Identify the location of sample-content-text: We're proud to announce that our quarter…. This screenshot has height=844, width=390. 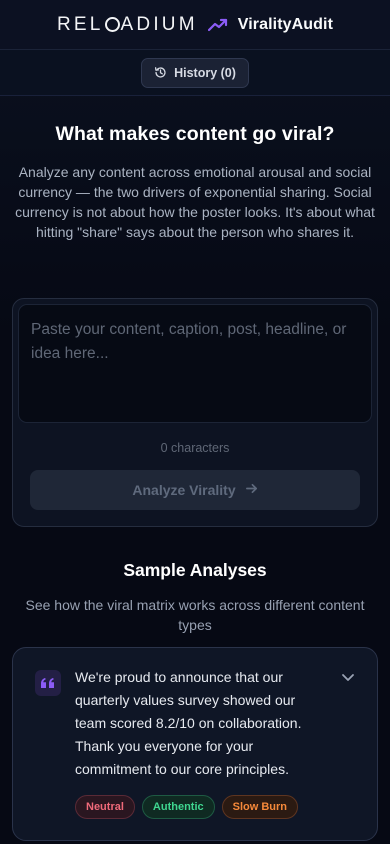
(188, 723).